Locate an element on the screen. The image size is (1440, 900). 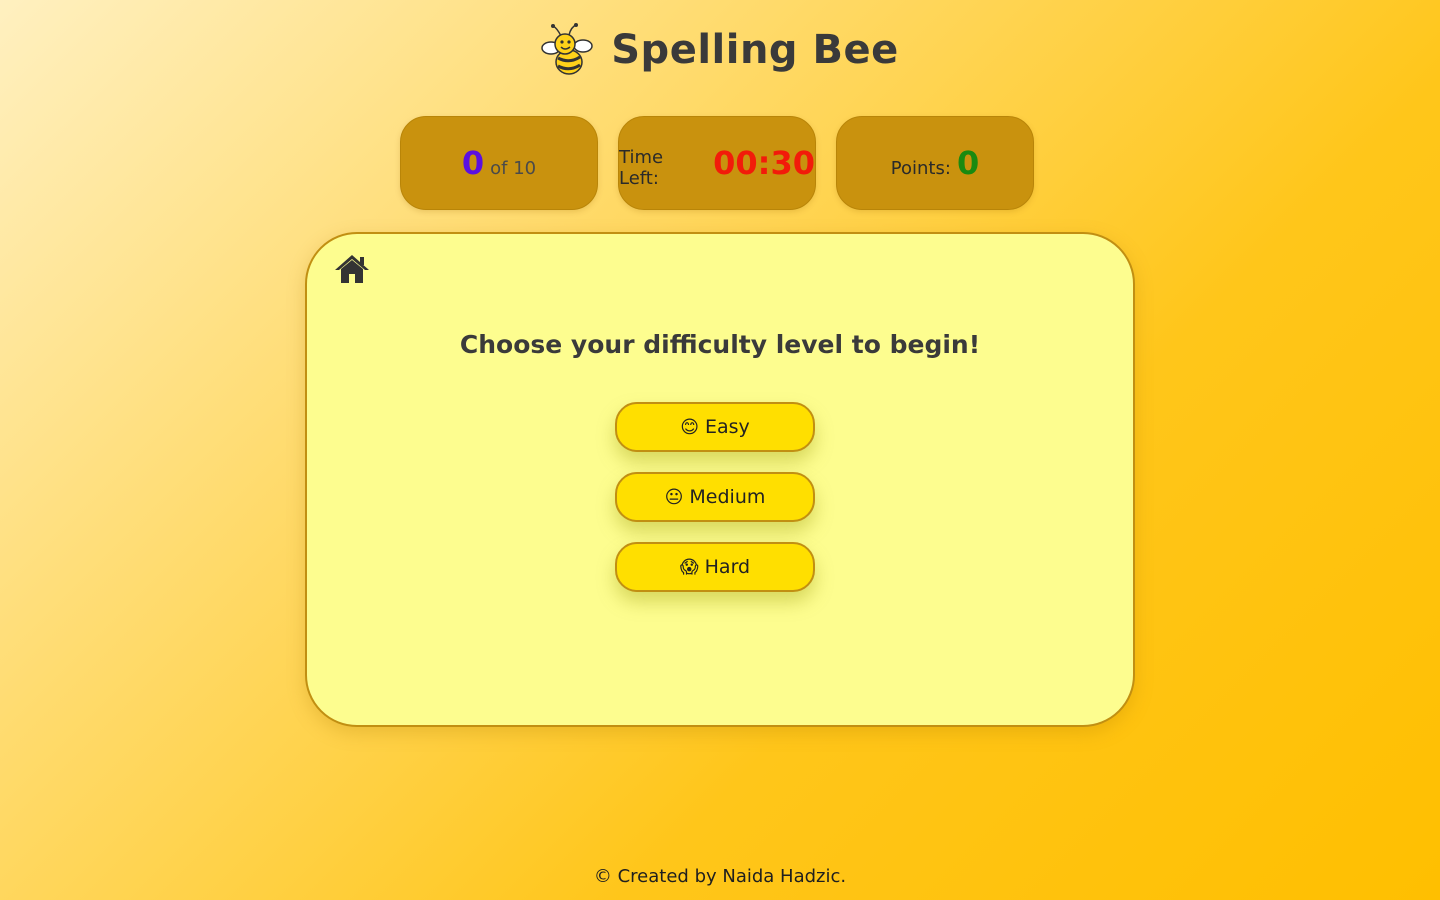
scream-emoji-icon: 😱 is located at coordinates (689, 567).